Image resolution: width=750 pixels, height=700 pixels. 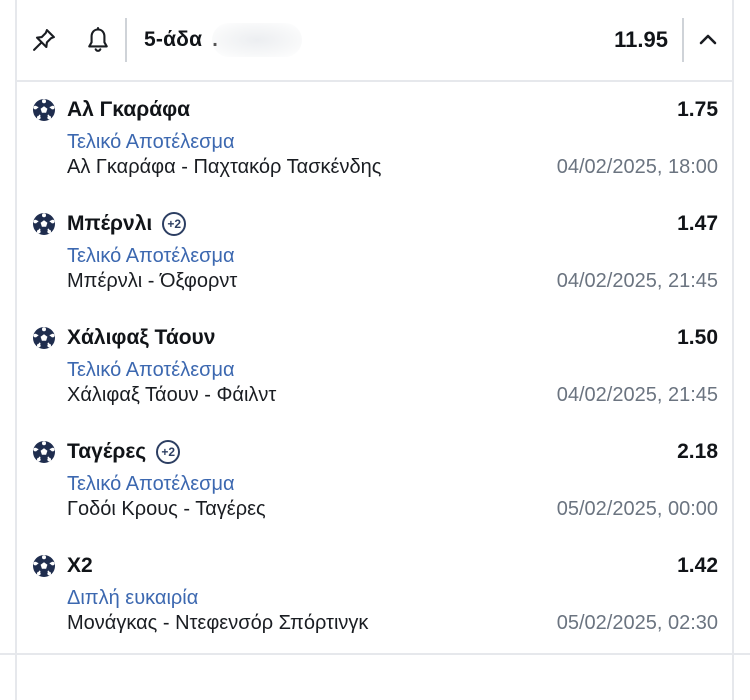 I want to click on bell-icon, so click(x=98, y=39).